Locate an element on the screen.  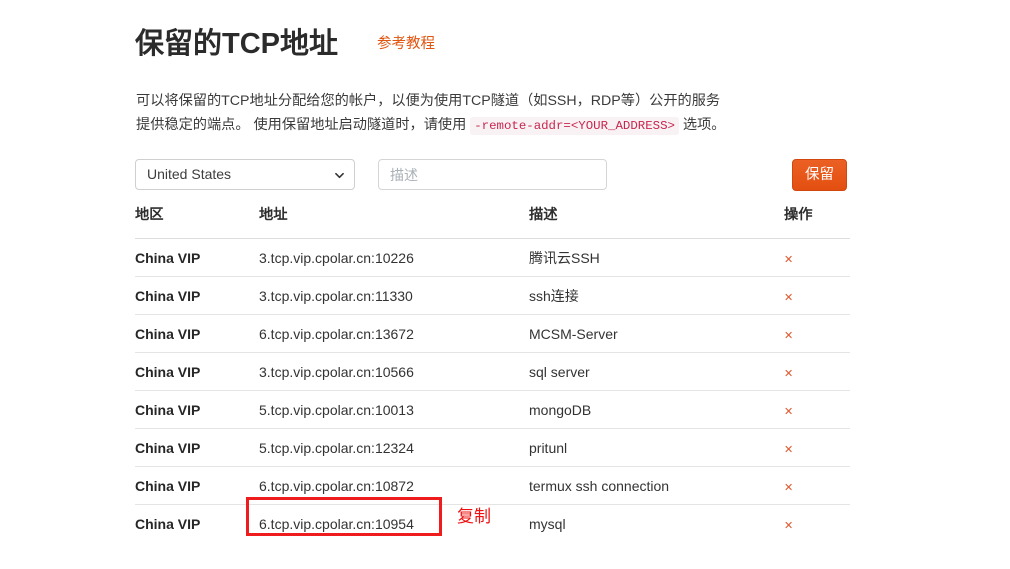
table-row: China VIP 6.tcp.vip.cpolar.cn:10954 mysql ✕ is located at coordinates (492, 524).